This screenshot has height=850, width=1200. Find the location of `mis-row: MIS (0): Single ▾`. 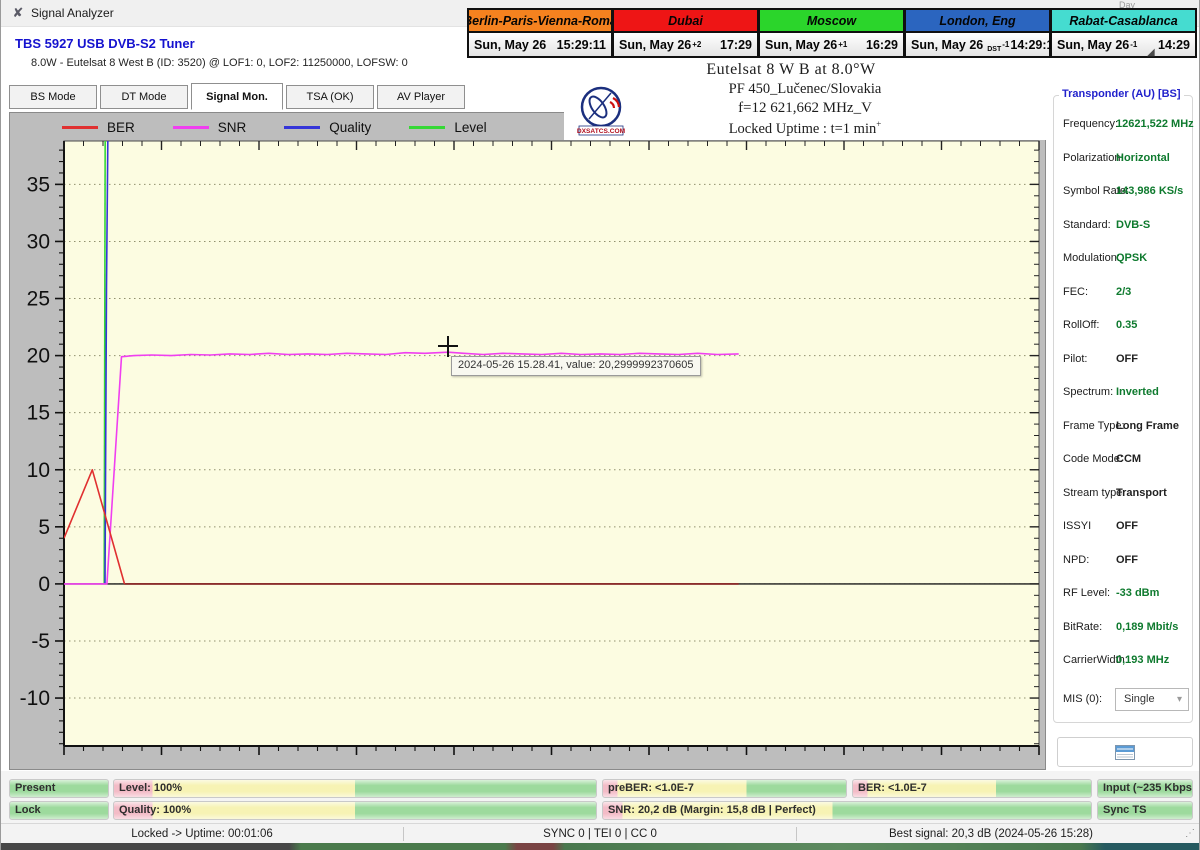

mis-row: MIS (0): Single ▾ is located at coordinates (1126, 699).